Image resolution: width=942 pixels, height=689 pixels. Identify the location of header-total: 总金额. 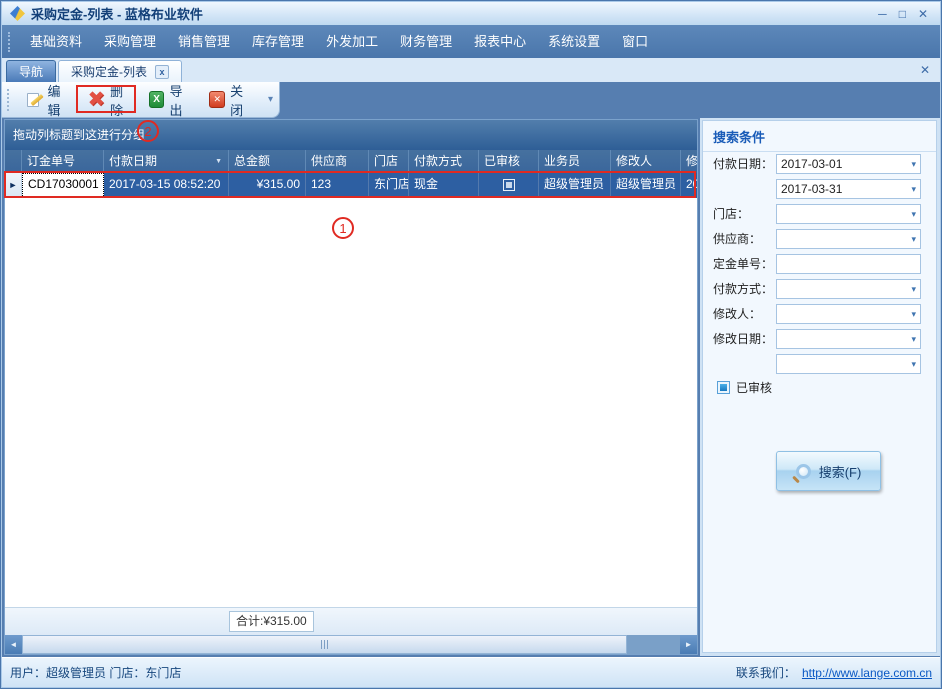
(267, 161).